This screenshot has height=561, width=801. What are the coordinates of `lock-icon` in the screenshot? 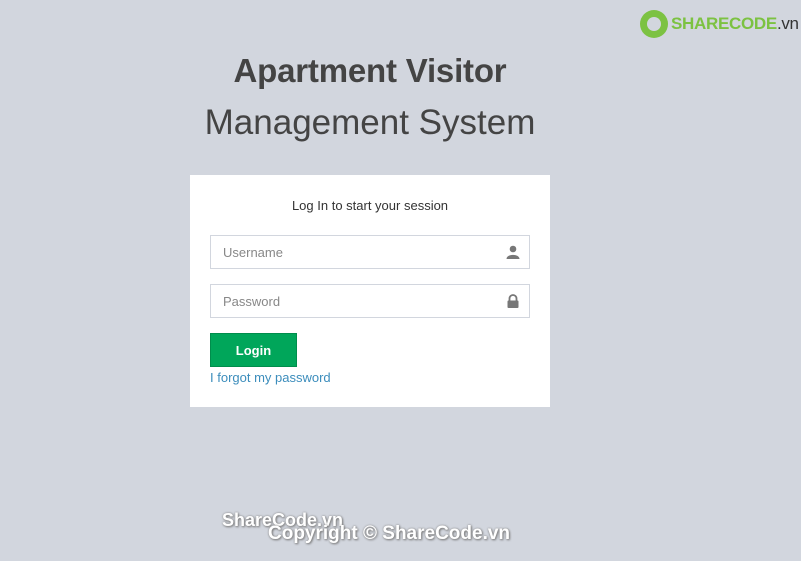 It's located at (513, 301).